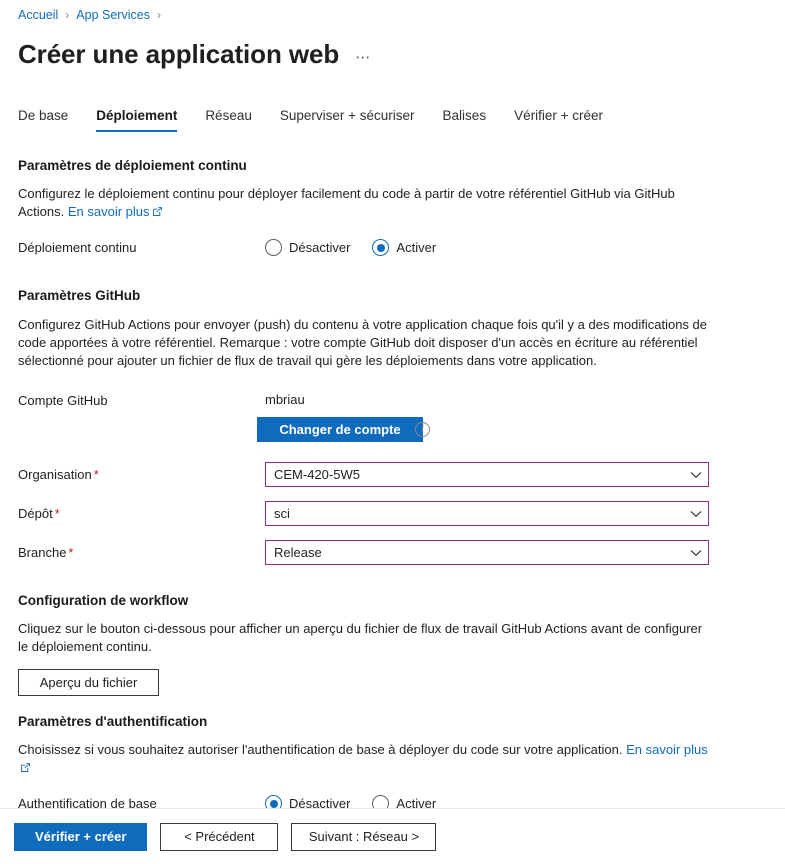 This screenshot has height=864, width=785. I want to click on change-account-button: Changer de compte, so click(340, 429).